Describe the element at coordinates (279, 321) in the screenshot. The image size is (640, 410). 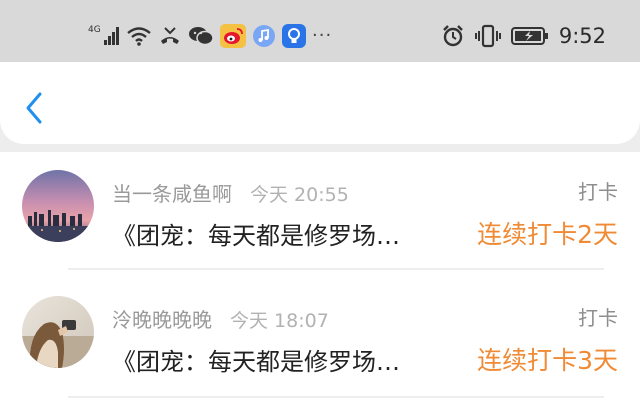
I see `entry-time: 今天 18:07` at that location.